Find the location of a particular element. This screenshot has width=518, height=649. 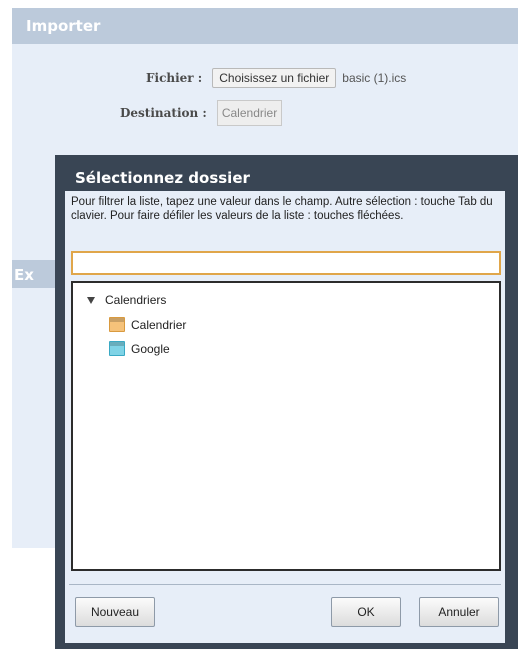

destination-label: Destination : is located at coordinates (163, 113).